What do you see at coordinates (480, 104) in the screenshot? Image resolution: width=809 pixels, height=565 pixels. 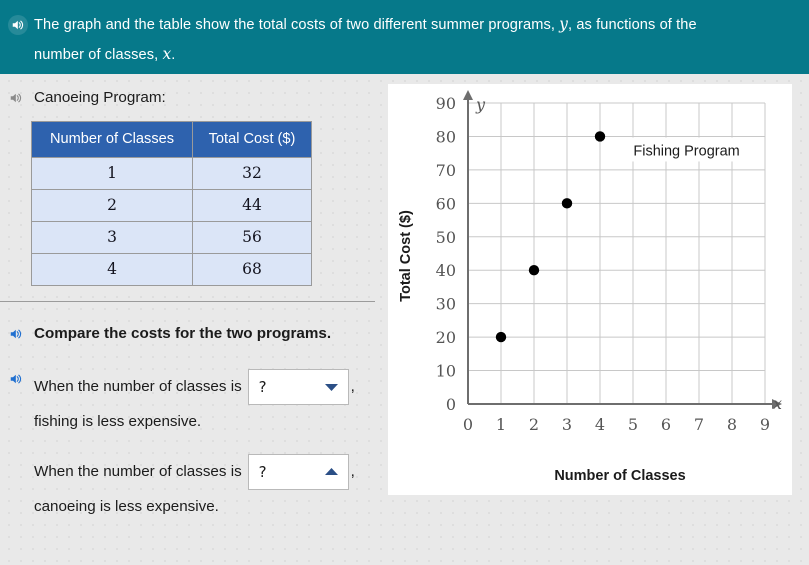 I see `axis-variable-y: y` at bounding box center [480, 104].